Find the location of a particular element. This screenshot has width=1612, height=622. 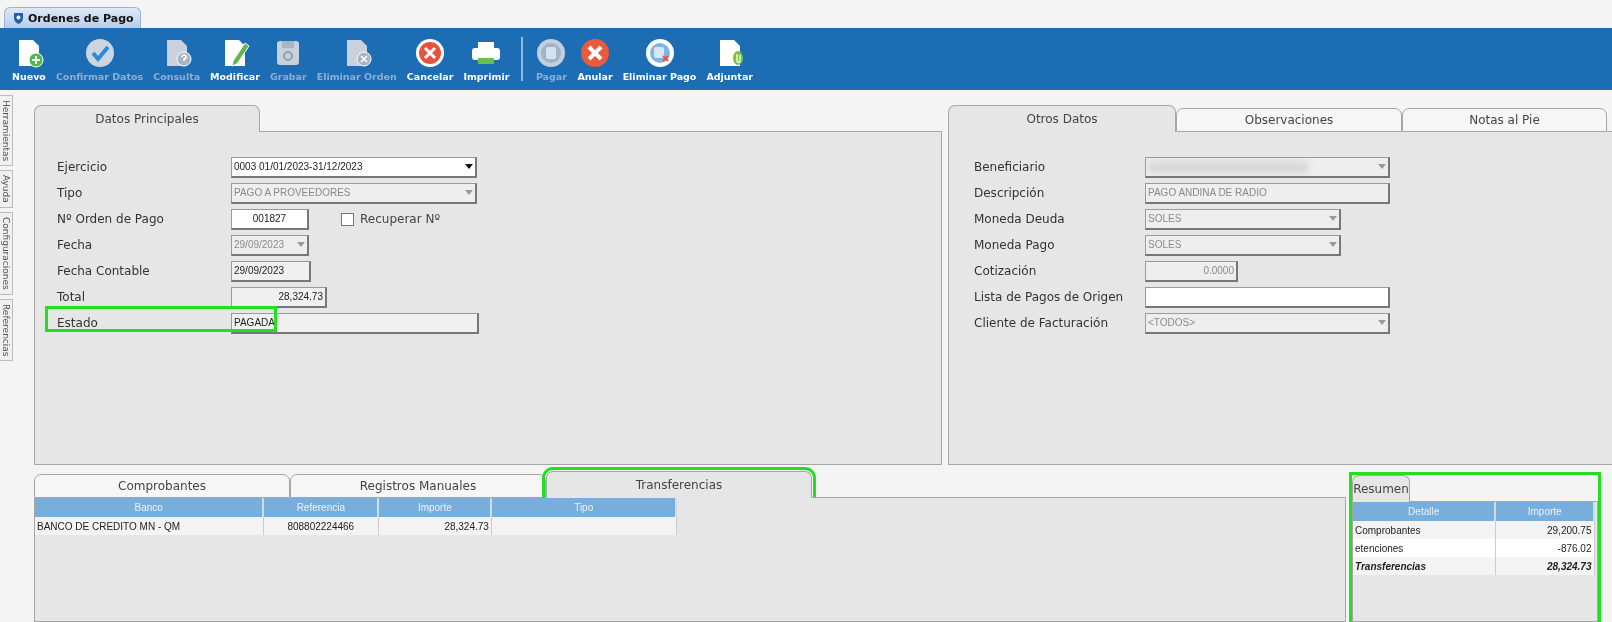

tab: Otros Datos is located at coordinates (1062, 118).